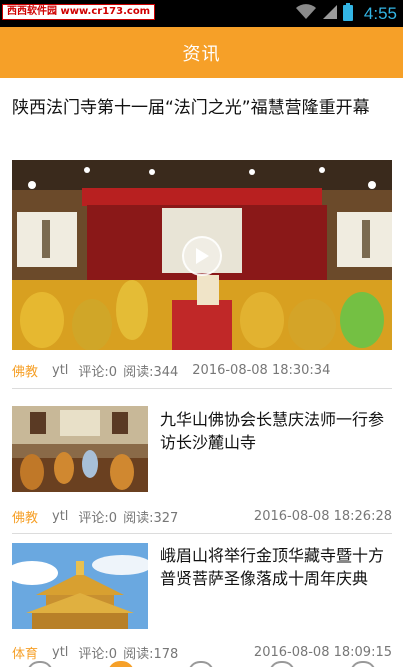 This screenshot has width=403, height=667. Describe the element at coordinates (322, 652) in the screenshot. I see `publish-date: 2016-08-08 18:09:15` at that location.